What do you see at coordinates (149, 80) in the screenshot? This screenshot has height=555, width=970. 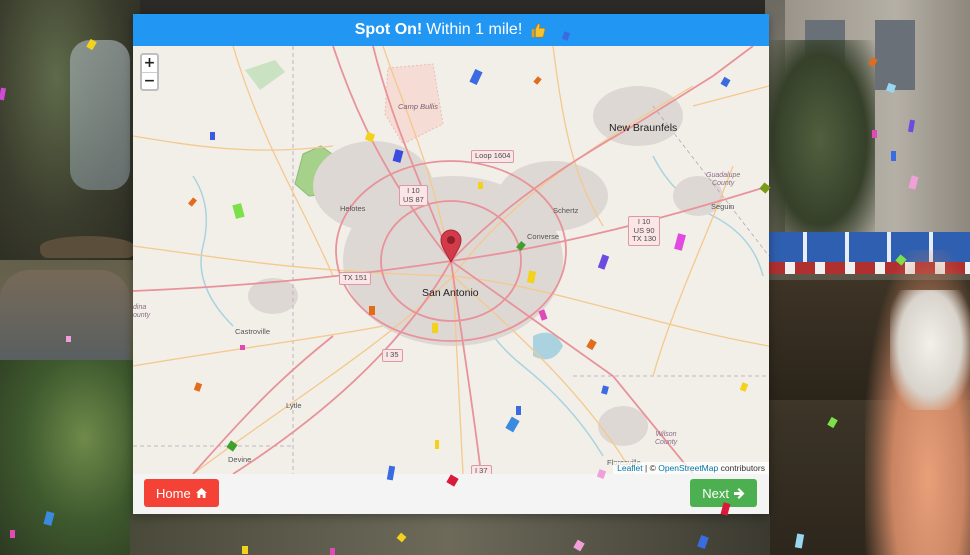 I see `zoom-out-button: −` at bounding box center [149, 80].